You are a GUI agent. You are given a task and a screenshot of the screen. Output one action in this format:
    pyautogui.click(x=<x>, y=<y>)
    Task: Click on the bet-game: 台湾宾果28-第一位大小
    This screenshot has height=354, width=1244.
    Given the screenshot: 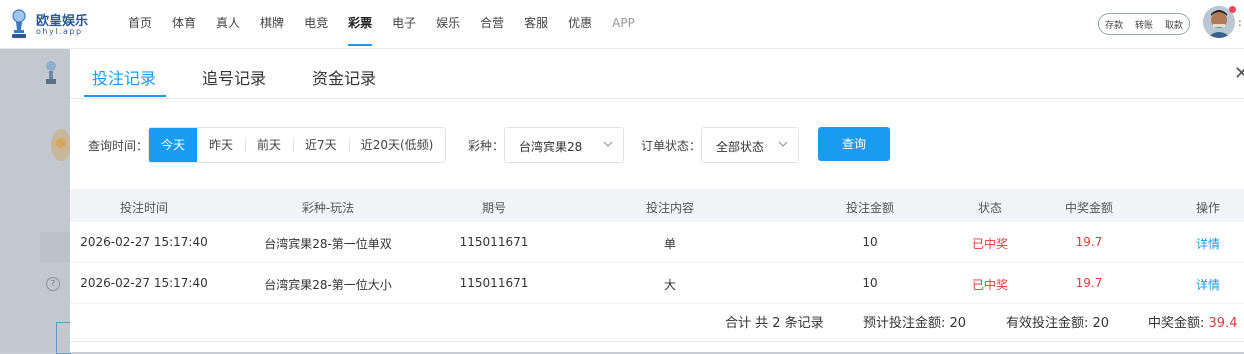 What is the action you would take?
    pyautogui.click(x=328, y=285)
    